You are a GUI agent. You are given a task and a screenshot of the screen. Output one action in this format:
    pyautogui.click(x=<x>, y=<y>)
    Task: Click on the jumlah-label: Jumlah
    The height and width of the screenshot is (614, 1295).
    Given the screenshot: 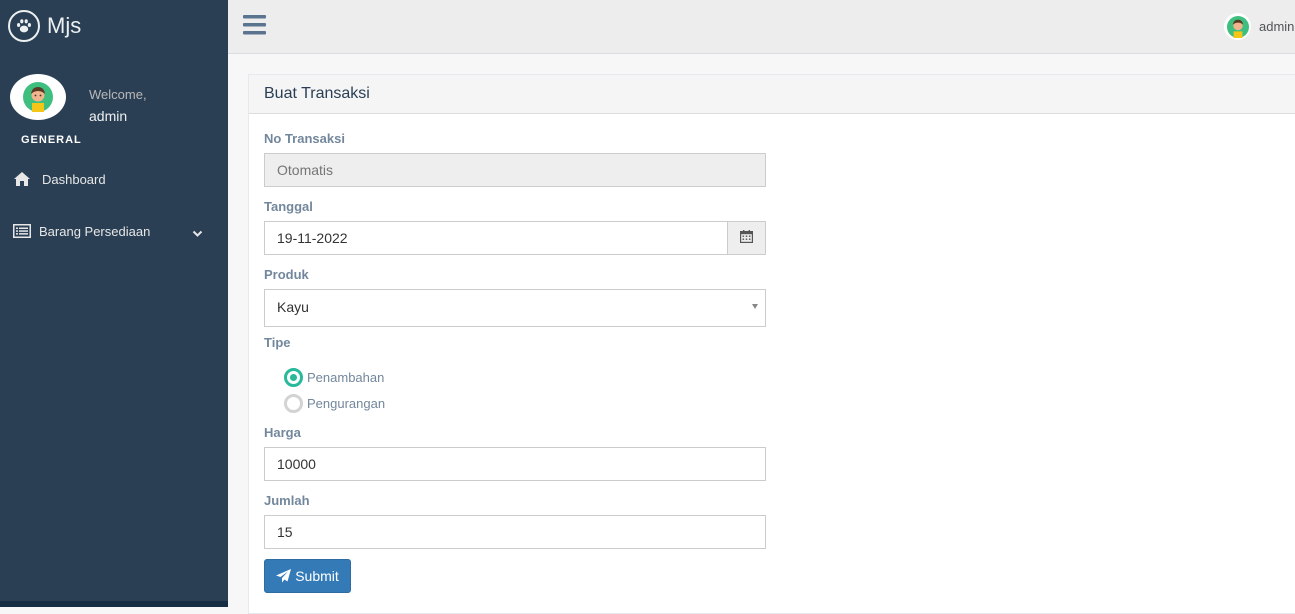 What is the action you would take?
    pyautogui.click(x=287, y=500)
    